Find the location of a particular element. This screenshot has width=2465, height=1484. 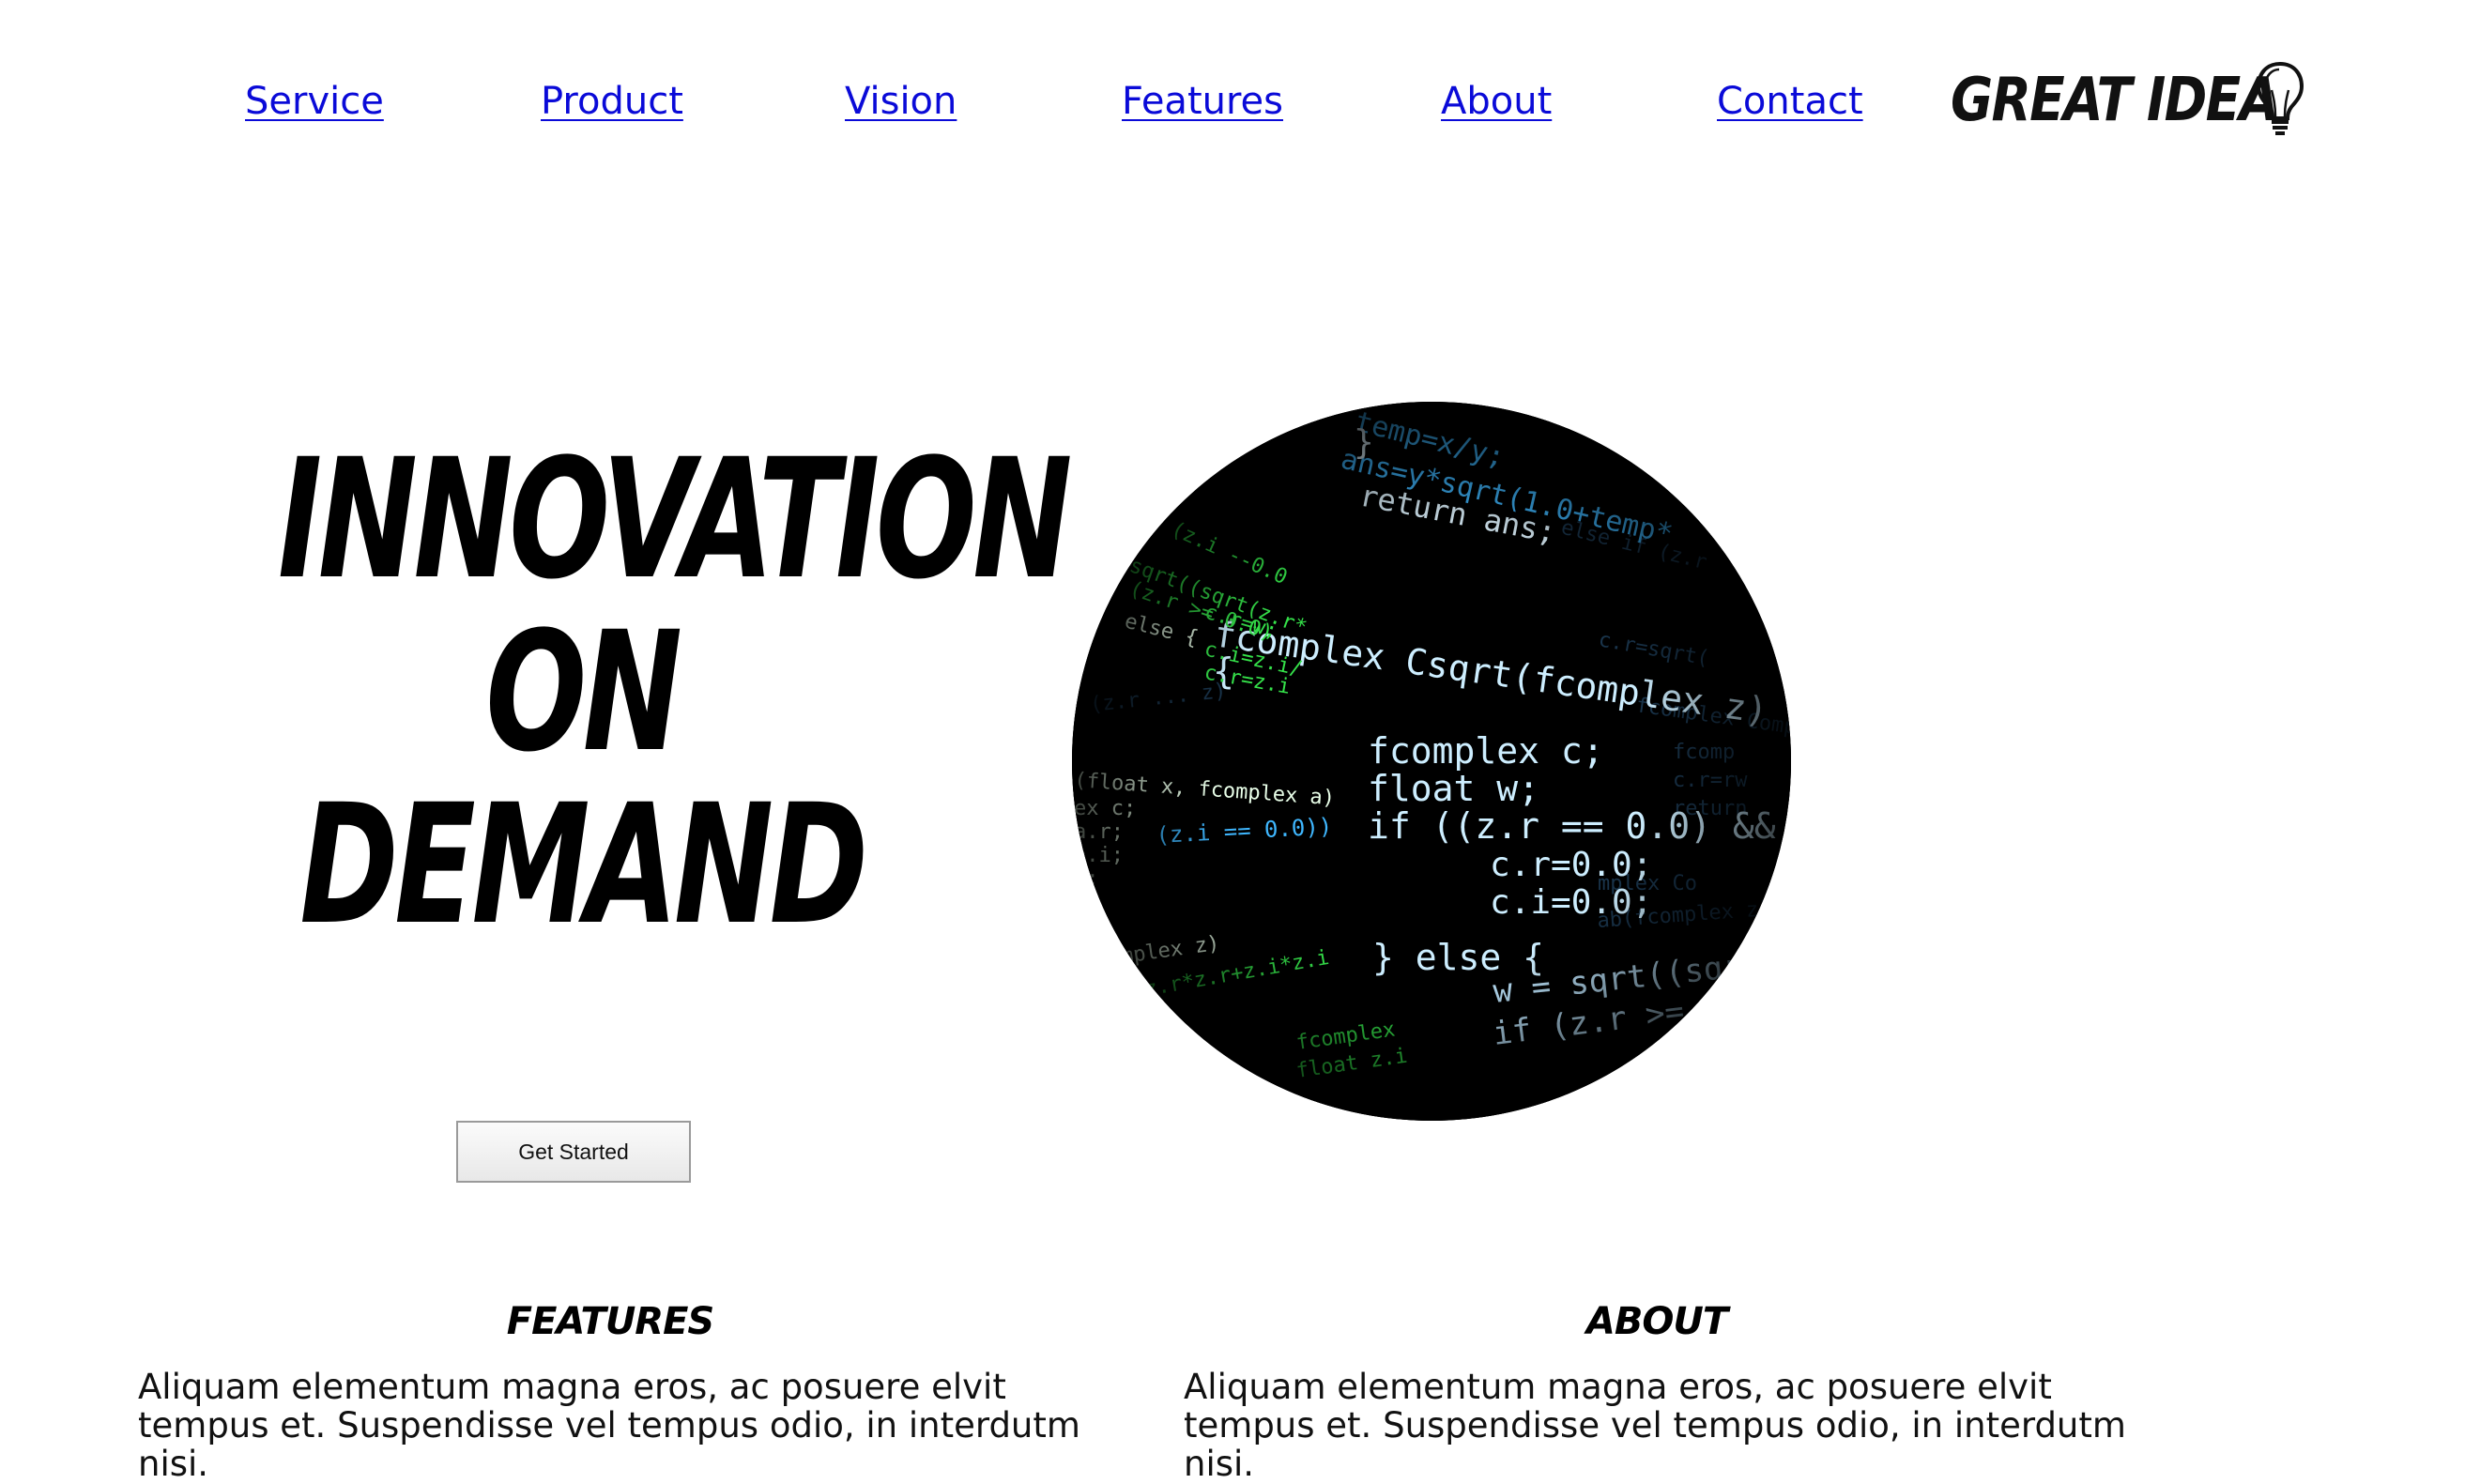

hero-title-line: DEMAND is located at coordinates (584, 865).